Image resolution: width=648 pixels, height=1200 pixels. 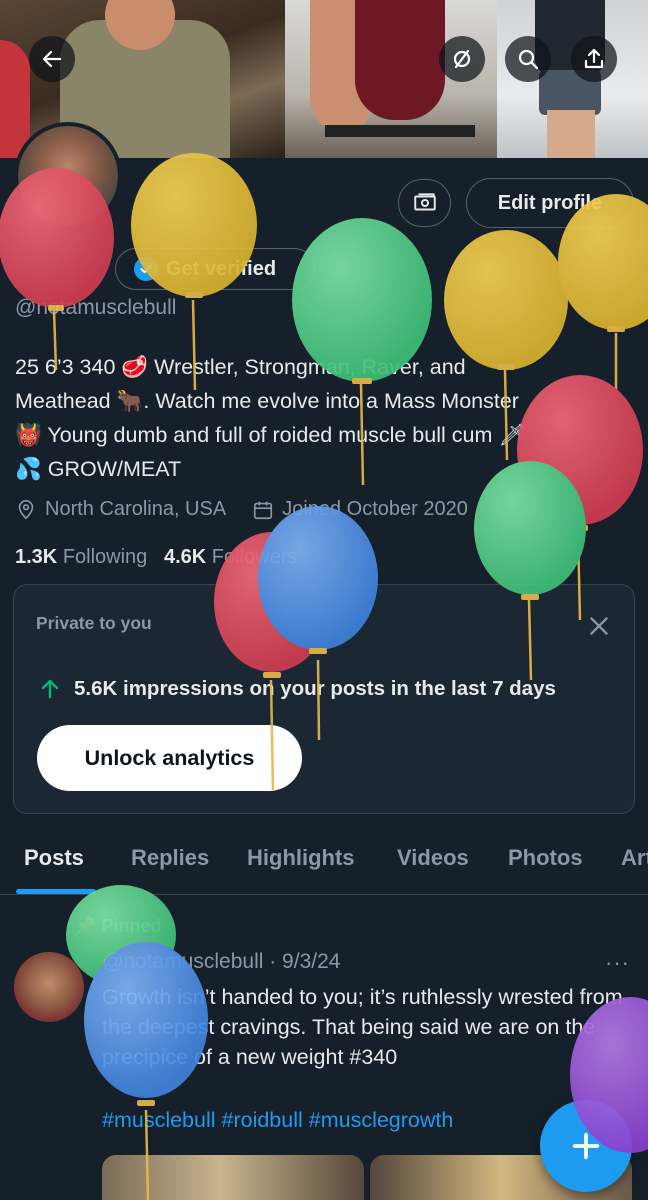 What do you see at coordinates (85, 926) in the screenshot?
I see `pin-icon: 📌` at bounding box center [85, 926].